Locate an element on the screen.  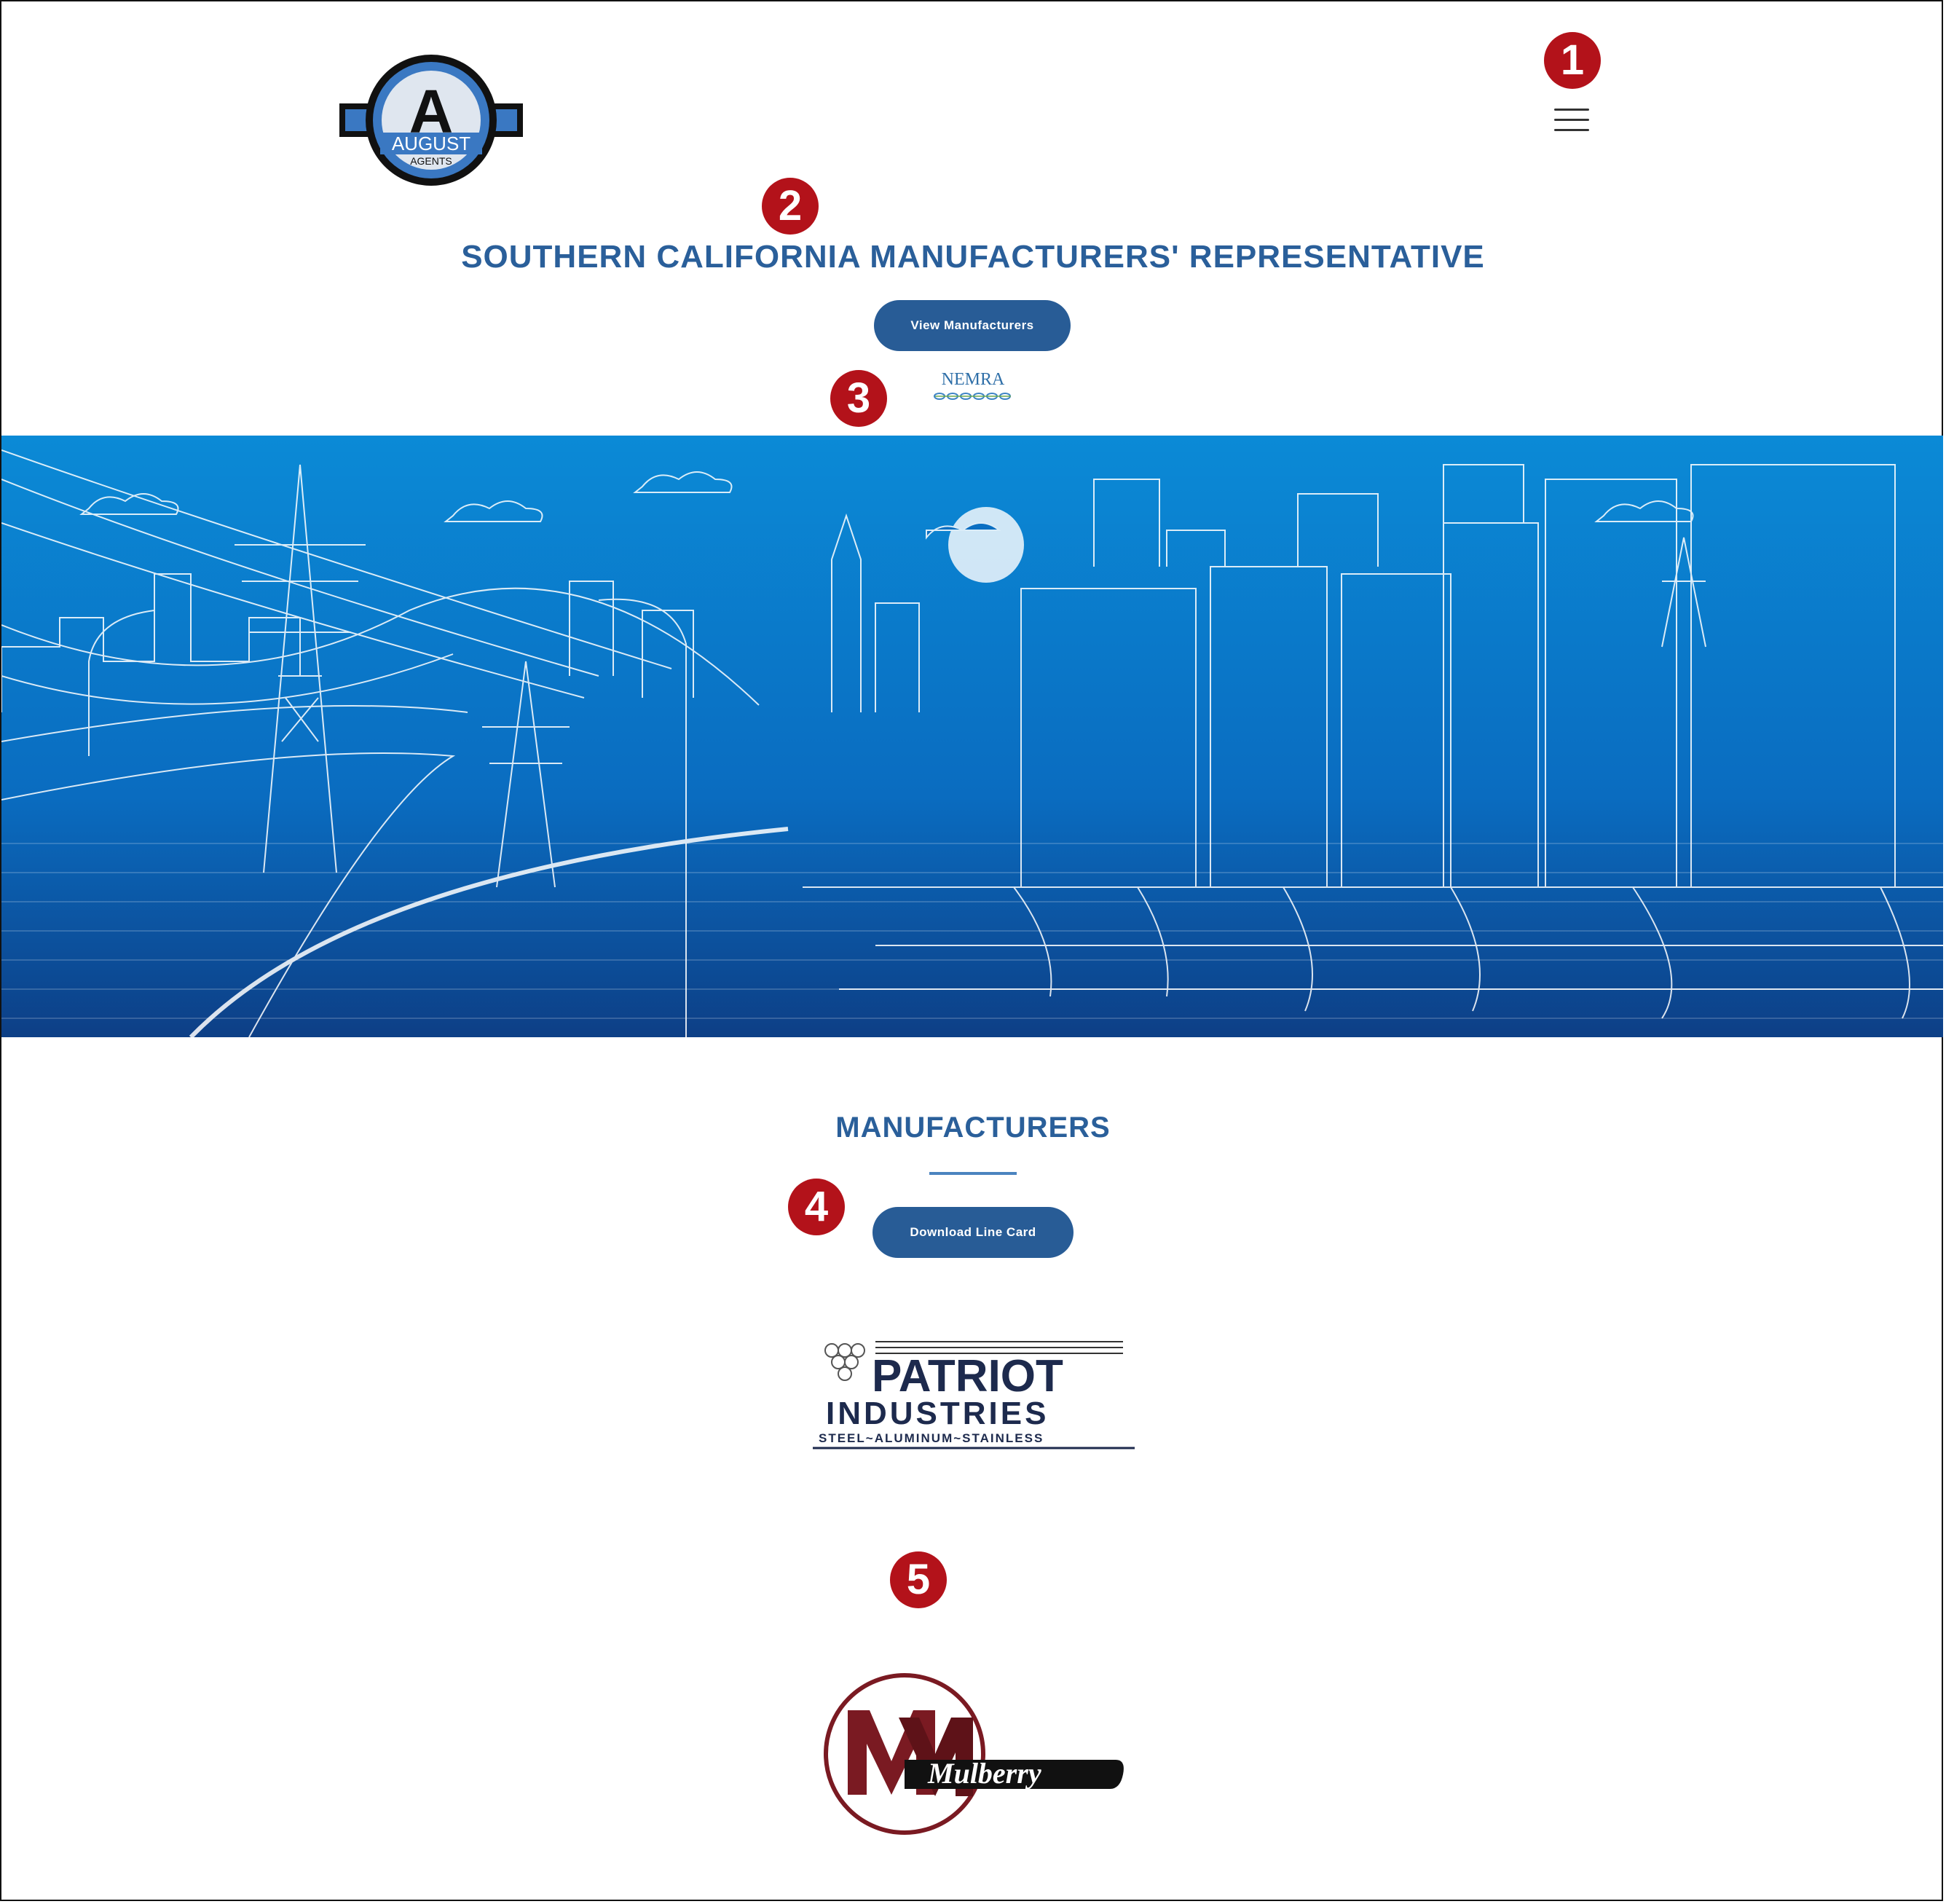
step-marker-2: 2 is located at coordinates (791, 206).